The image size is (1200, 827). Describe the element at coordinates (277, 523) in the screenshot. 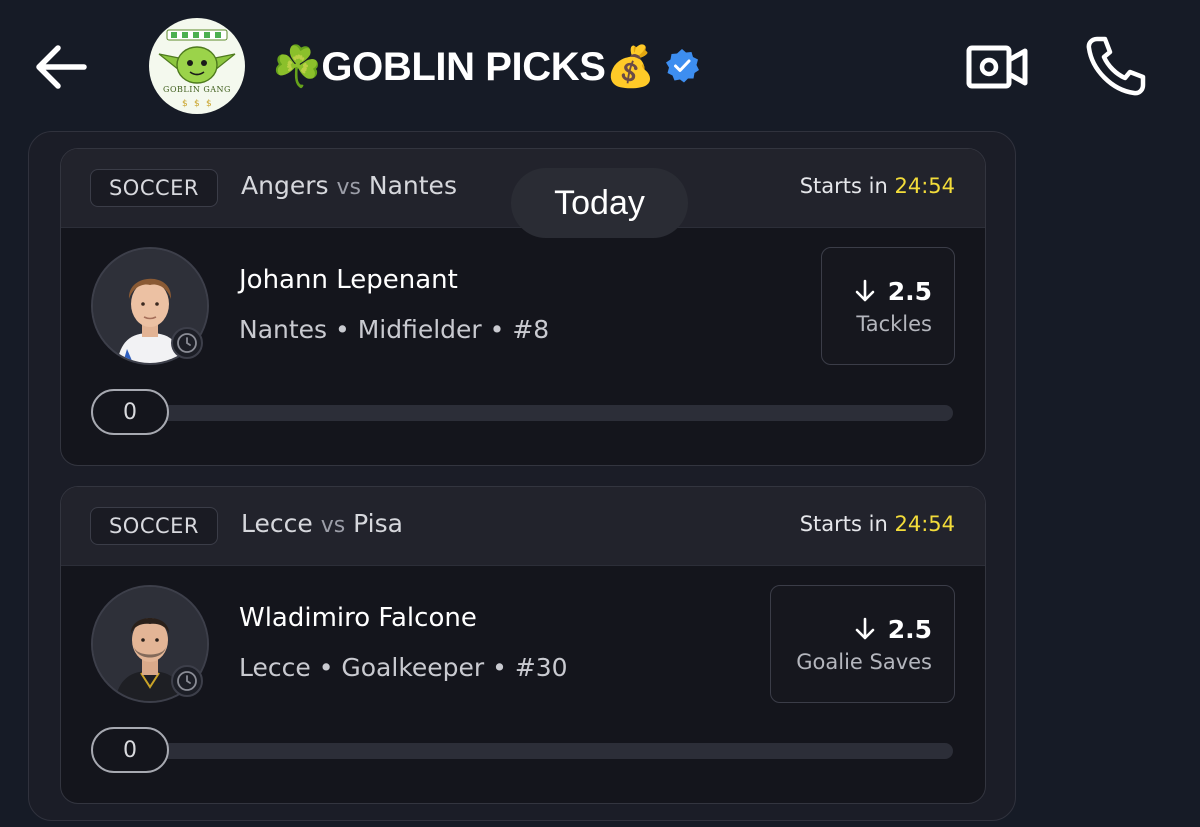

I see `home-team: Lecce` at that location.